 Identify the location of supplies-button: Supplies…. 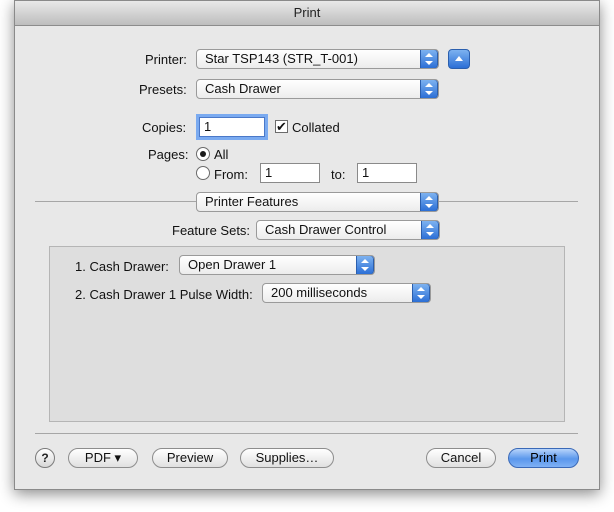
(287, 458).